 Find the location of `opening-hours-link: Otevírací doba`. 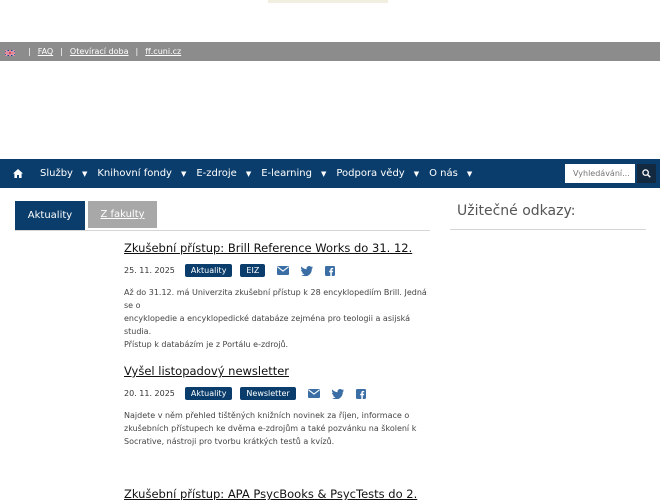

opening-hours-link: Otevírací doba is located at coordinates (99, 51).